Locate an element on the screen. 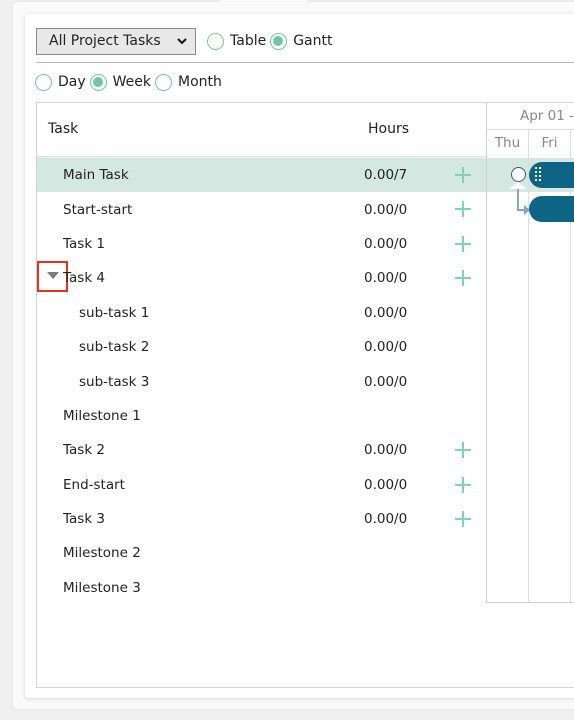 Image resolution: width=574 pixels, height=720 pixels. gantt-view-radio is located at coordinates (279, 41).